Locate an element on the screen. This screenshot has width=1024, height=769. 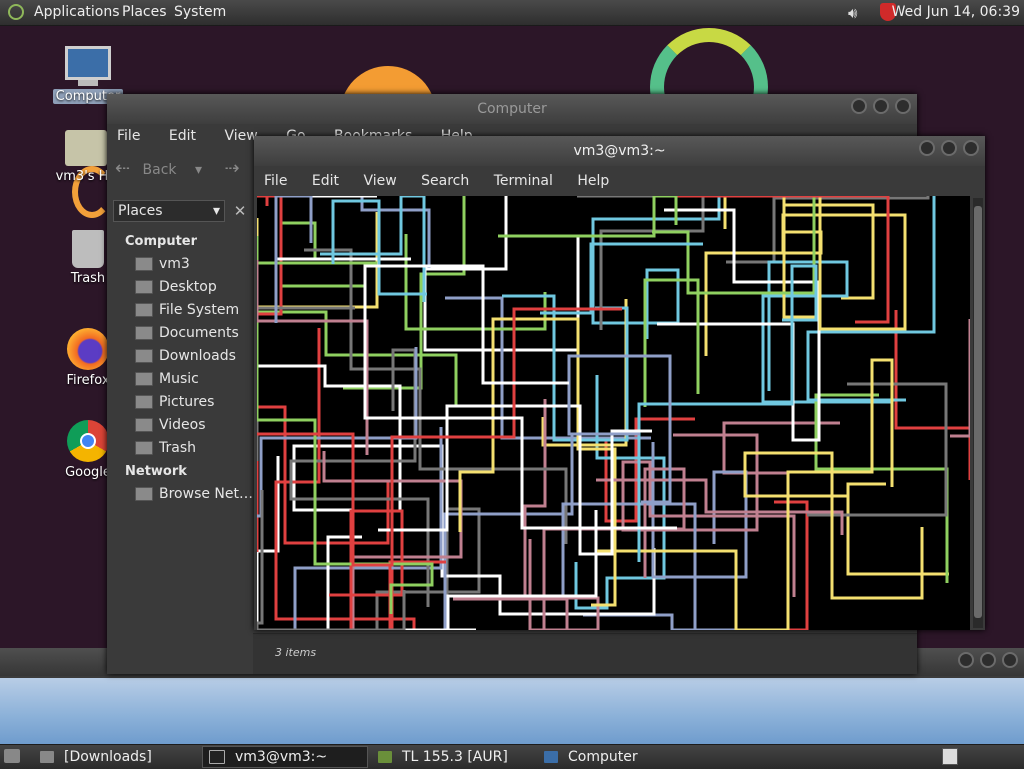
taskbar-item-computer: Computer is located at coordinates (622, 757).